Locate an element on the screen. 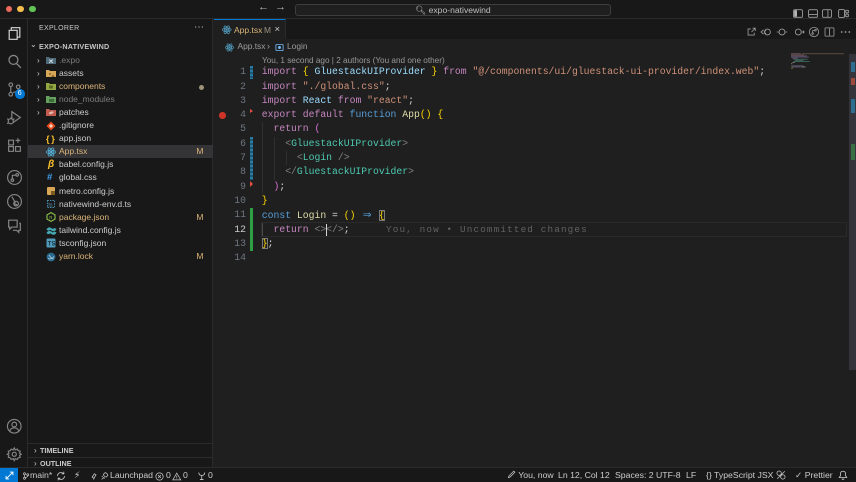 Image resolution: width=856 pixels, height=482 pixels. svg-text: TS is located at coordinates (52, 245).